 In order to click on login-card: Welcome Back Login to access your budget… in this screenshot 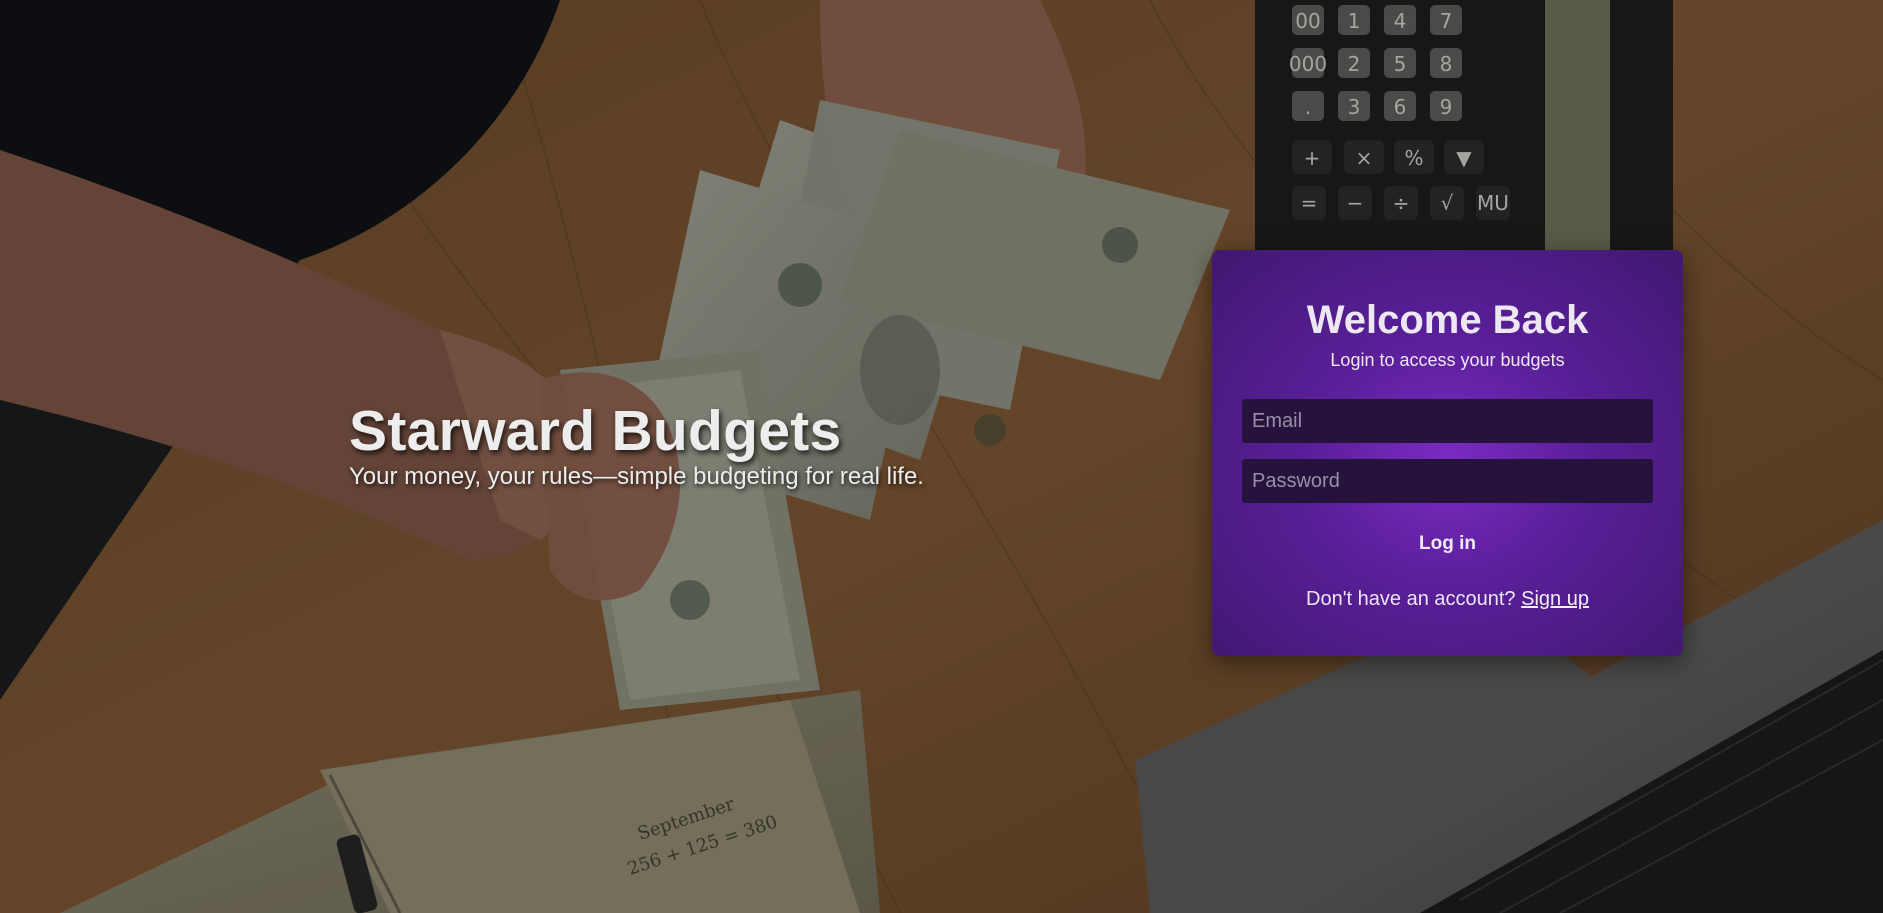, I will do `click(1447, 453)`.